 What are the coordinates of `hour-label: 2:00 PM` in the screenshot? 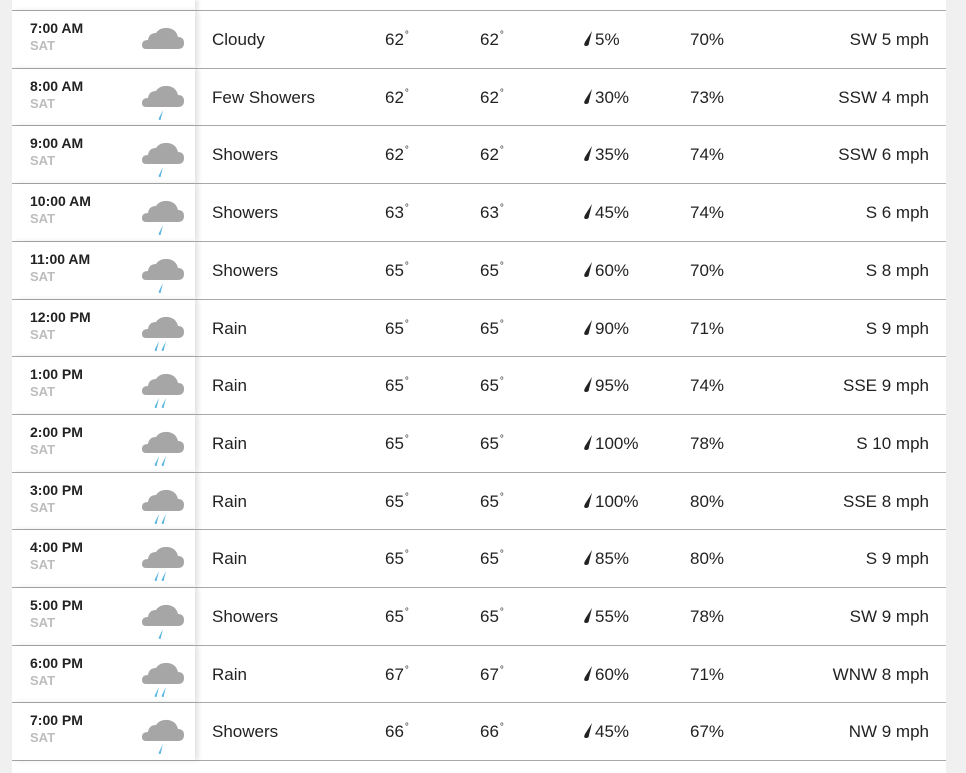 It's located at (56, 431).